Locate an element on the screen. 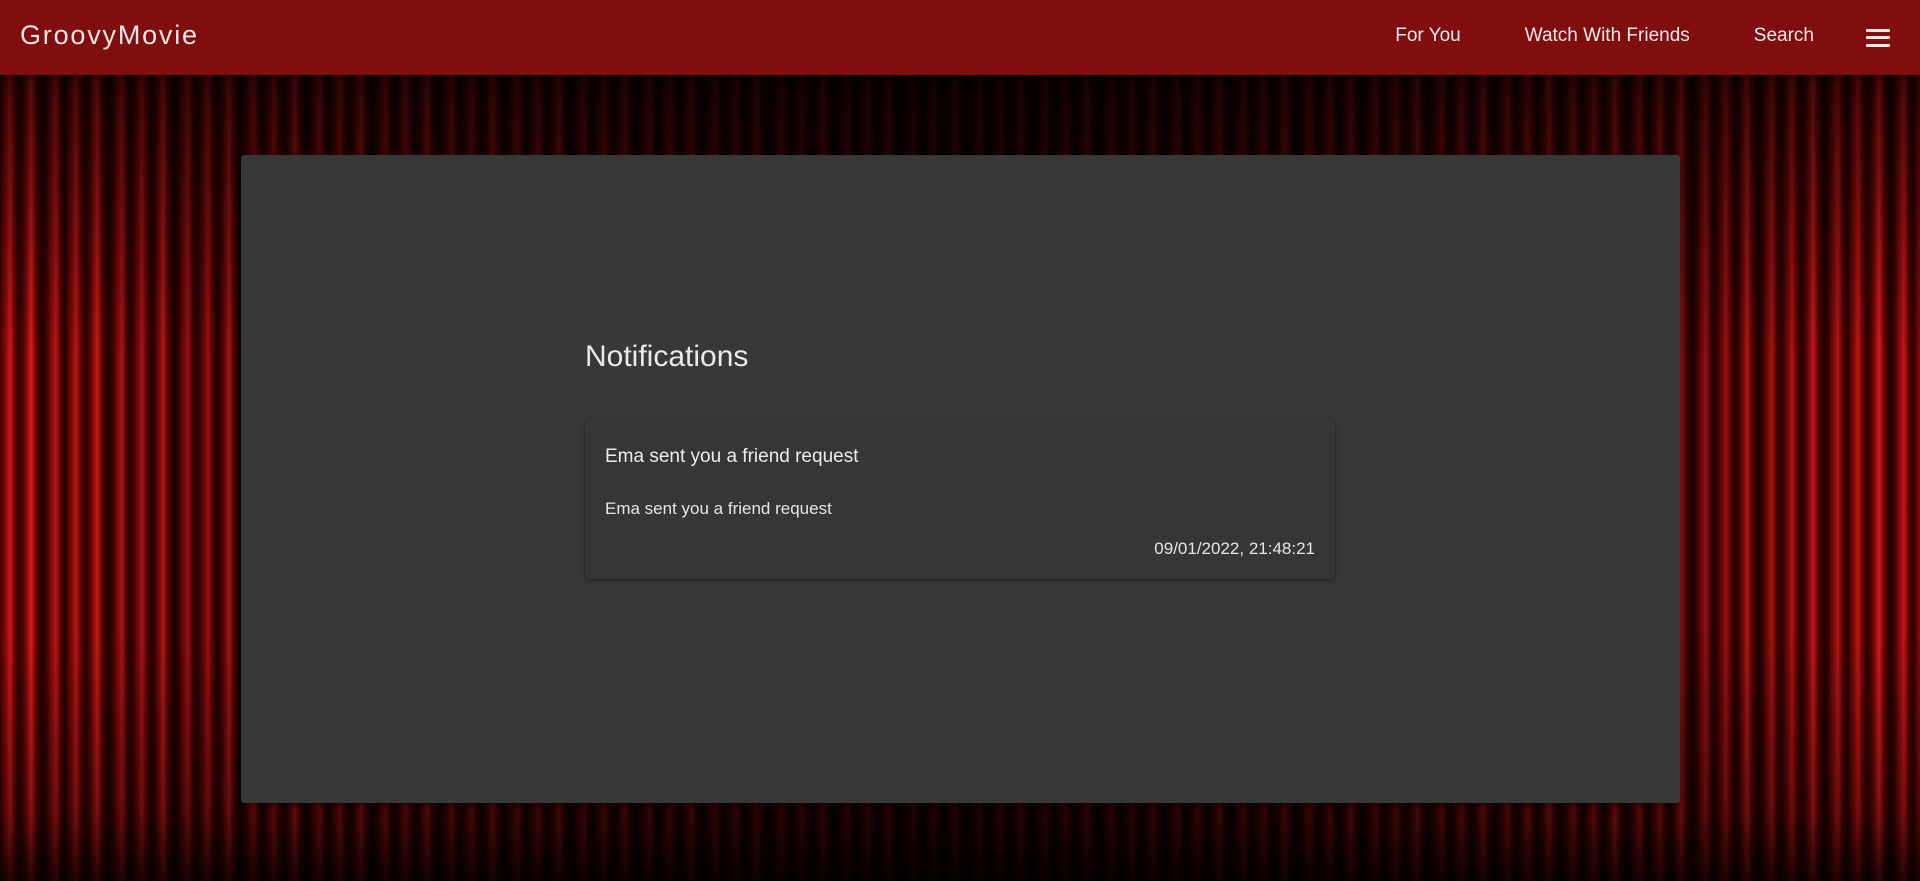  menu-icon is located at coordinates (1878, 37).